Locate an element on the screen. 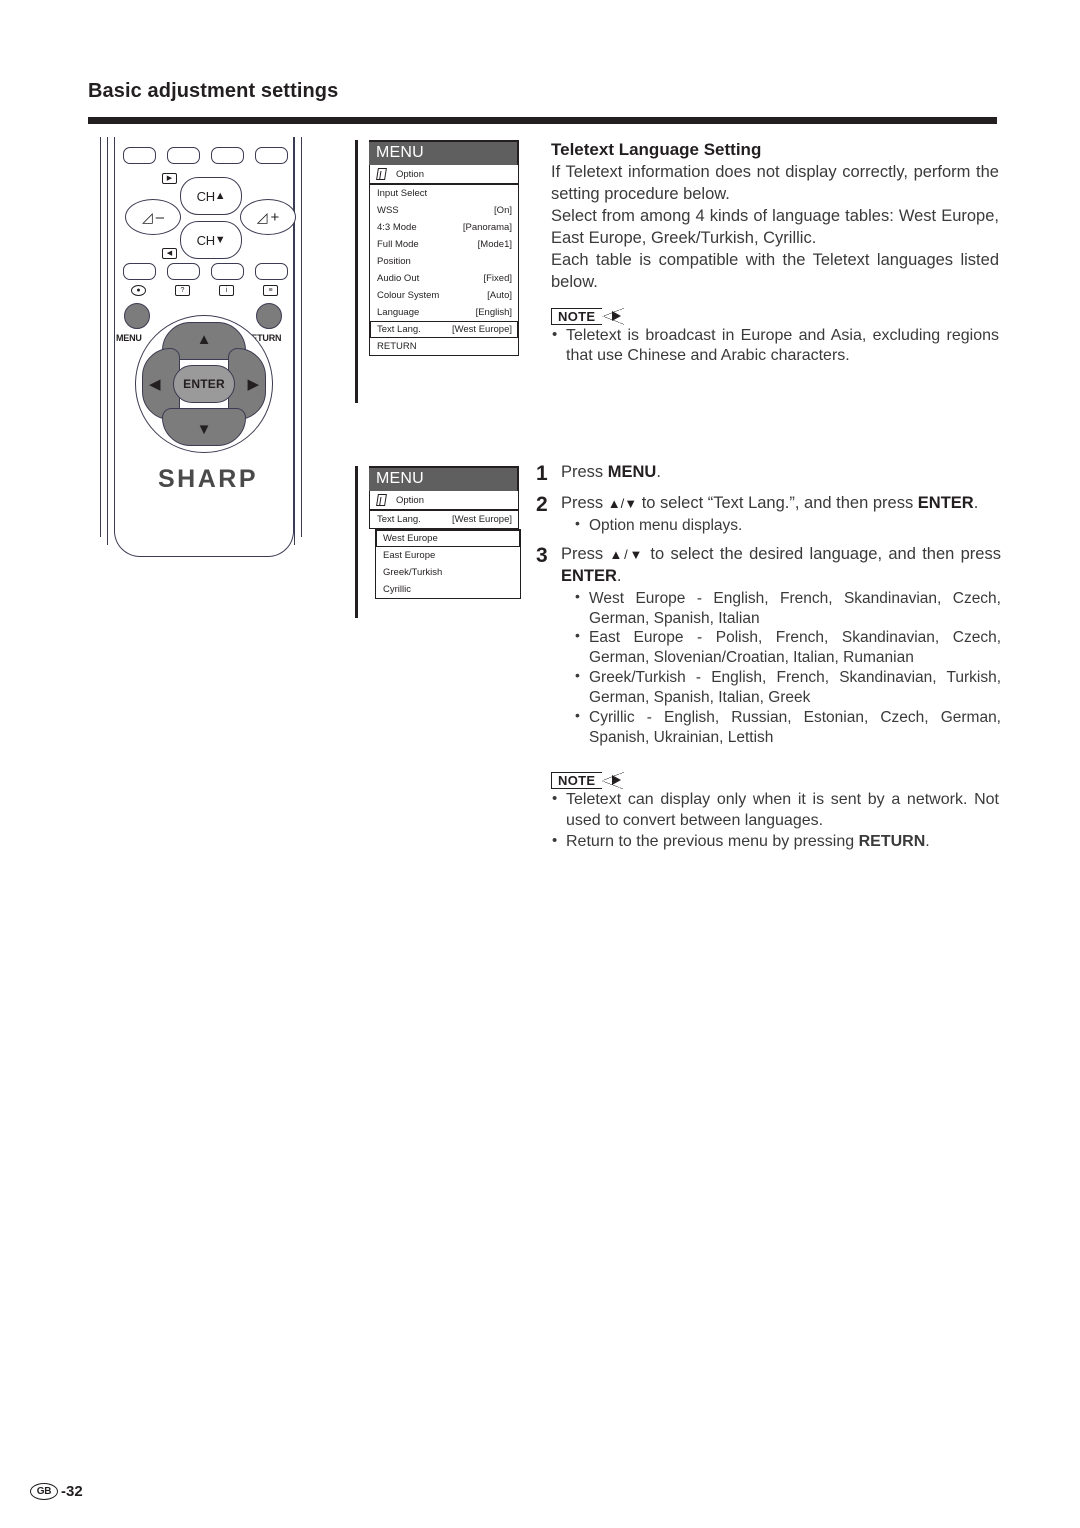 The image size is (1080, 1528). osd-parent-row-wrapper: Text Lang. [West Europe] is located at coordinates (444, 519).